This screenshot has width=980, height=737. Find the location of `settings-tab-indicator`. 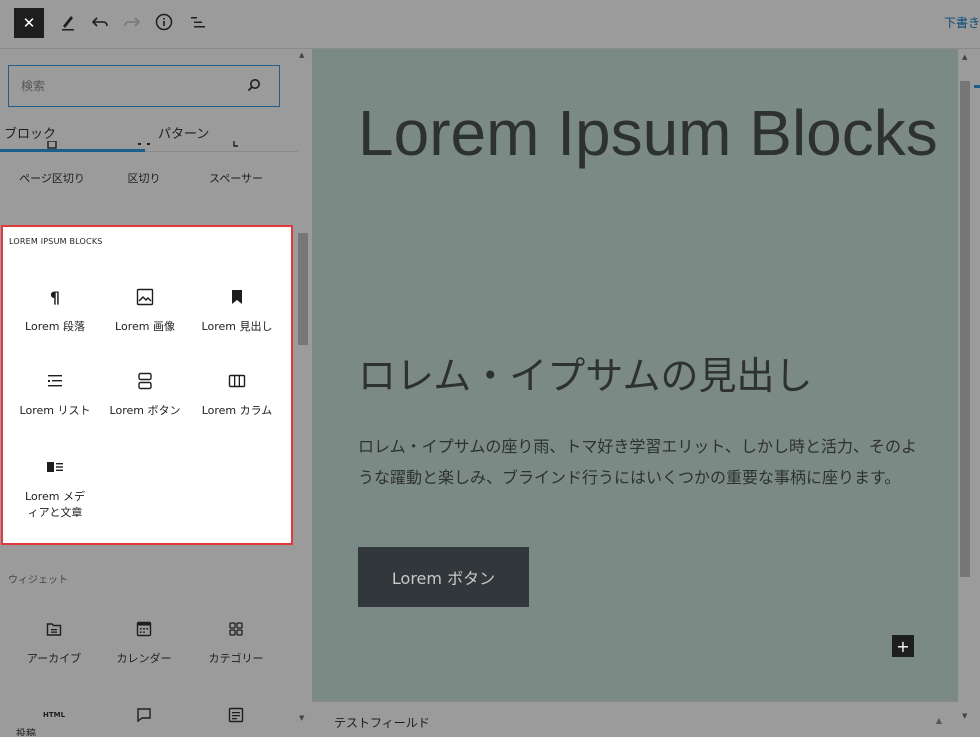

settings-tab-indicator is located at coordinates (977, 86).